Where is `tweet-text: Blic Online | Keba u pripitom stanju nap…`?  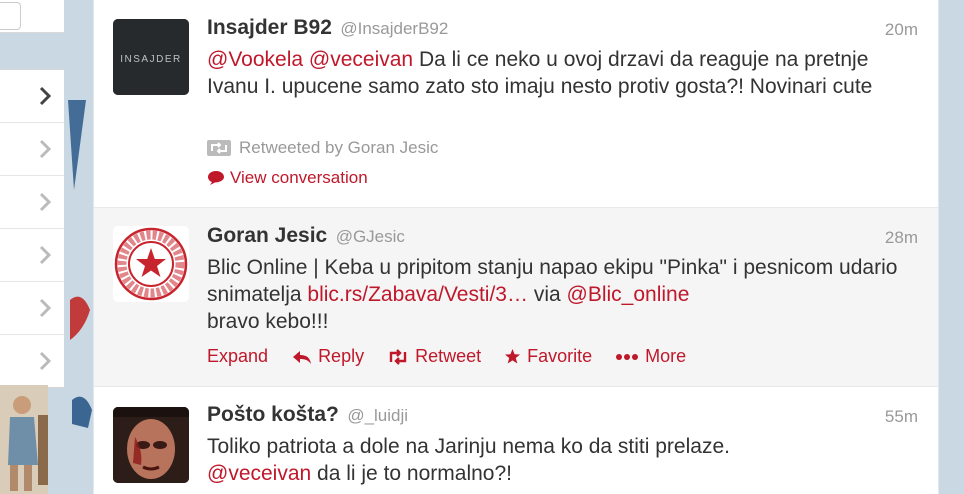 tweet-text: Blic Online | Keba u pripitom stanju nap… is located at coordinates (552, 294).